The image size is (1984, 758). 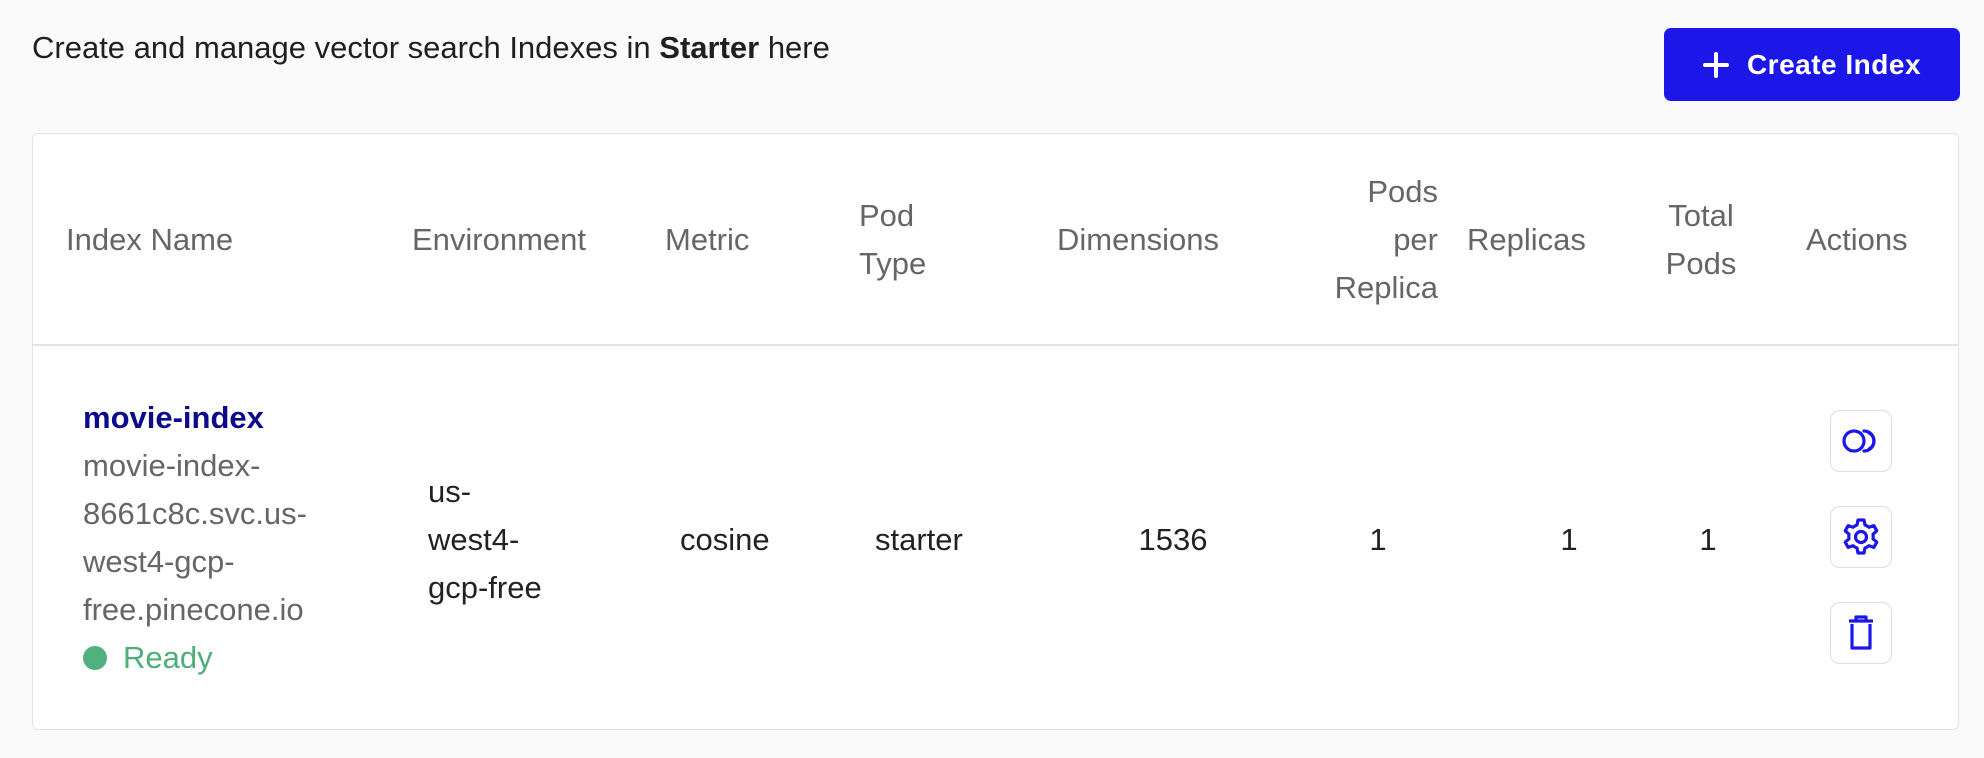 I want to click on environment-line: gcp-free, so click(x=485, y=587).